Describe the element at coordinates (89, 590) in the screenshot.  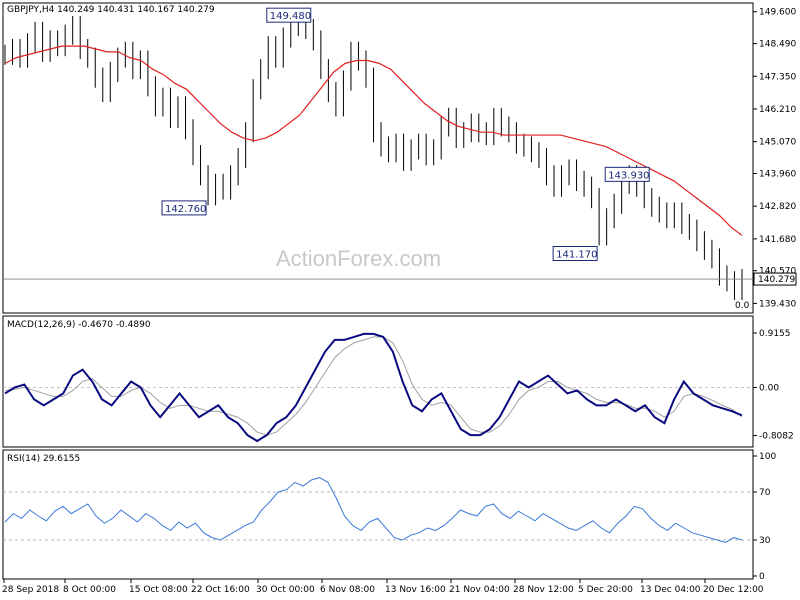
I see `x-axis-label: 8 Oct 00:00` at that location.